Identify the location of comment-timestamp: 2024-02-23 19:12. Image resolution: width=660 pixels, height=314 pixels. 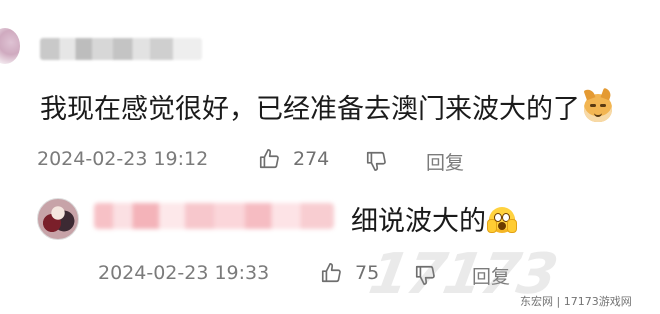
(123, 159).